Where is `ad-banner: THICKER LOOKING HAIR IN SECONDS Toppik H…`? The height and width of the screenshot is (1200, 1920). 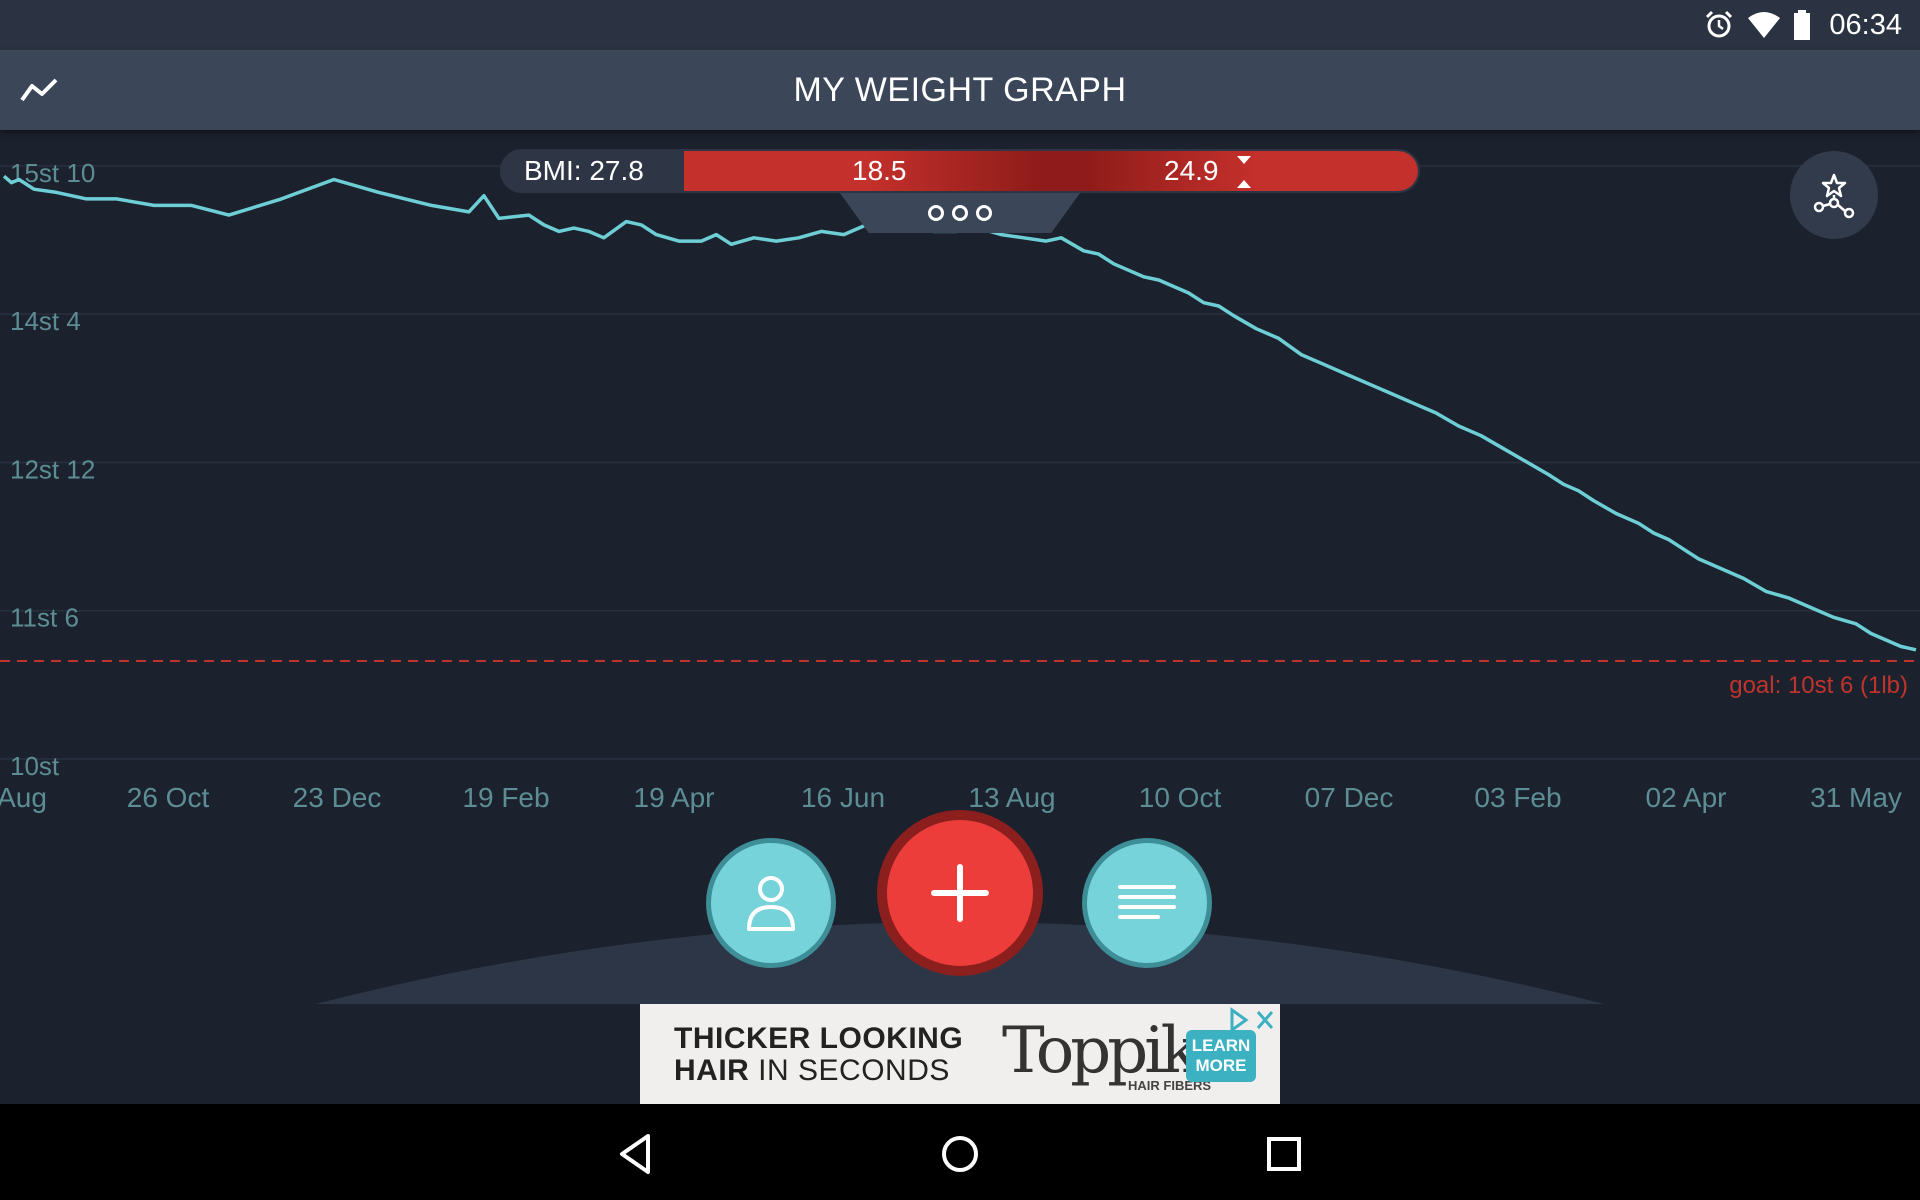 ad-banner: THICKER LOOKING HAIR IN SECONDS Toppik H… is located at coordinates (960, 1054).